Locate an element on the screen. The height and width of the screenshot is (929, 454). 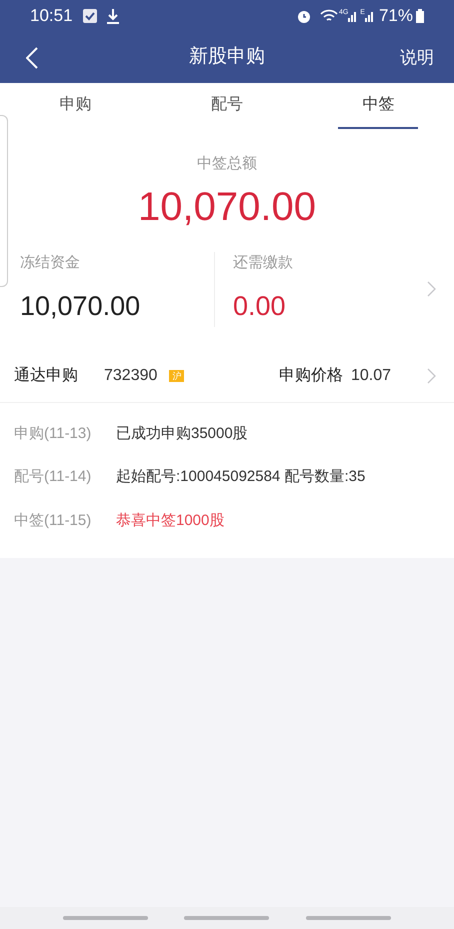
step-date: 中签(11-15) is located at coordinates (53, 520).